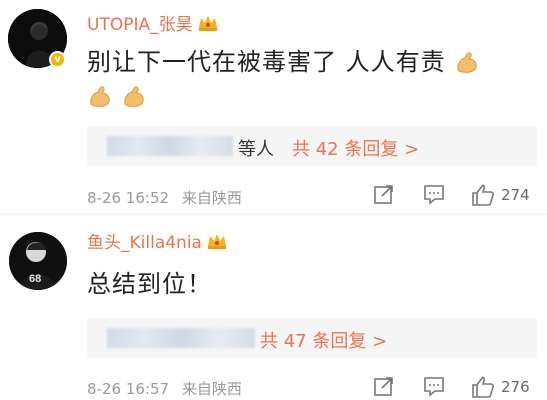  Describe the element at coordinates (515, 195) in the screenshot. I see `like-count: 274` at that location.